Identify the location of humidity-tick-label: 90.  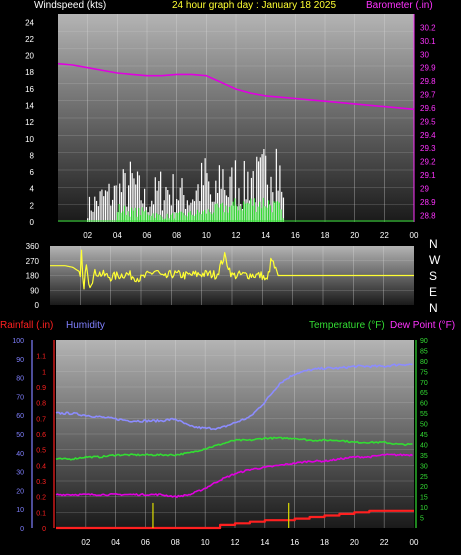
(20, 360).